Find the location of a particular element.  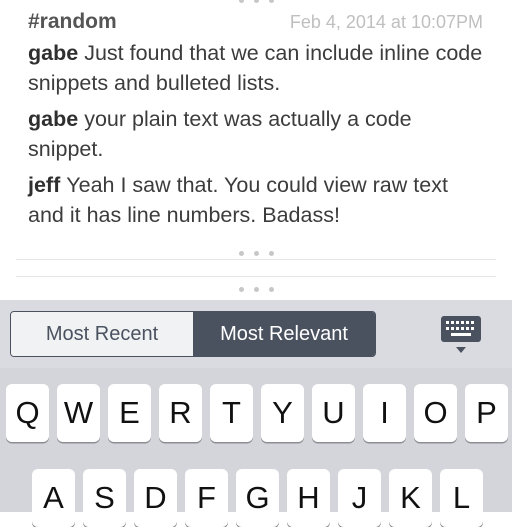

sort-segmented-control: Most Recent Most Relevant is located at coordinates (193, 334).